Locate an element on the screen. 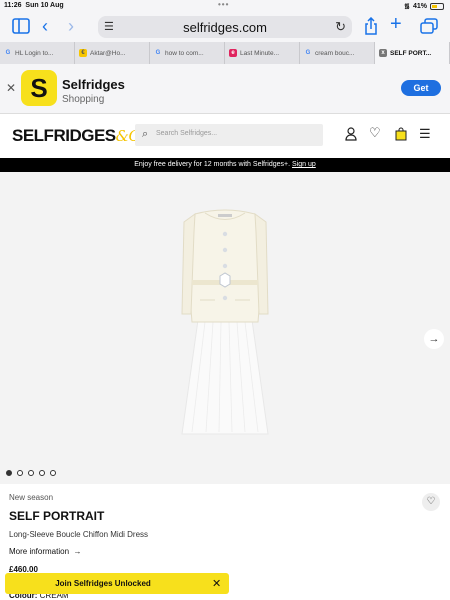 This screenshot has width=450, height=600. share-icon is located at coordinates (371, 27).